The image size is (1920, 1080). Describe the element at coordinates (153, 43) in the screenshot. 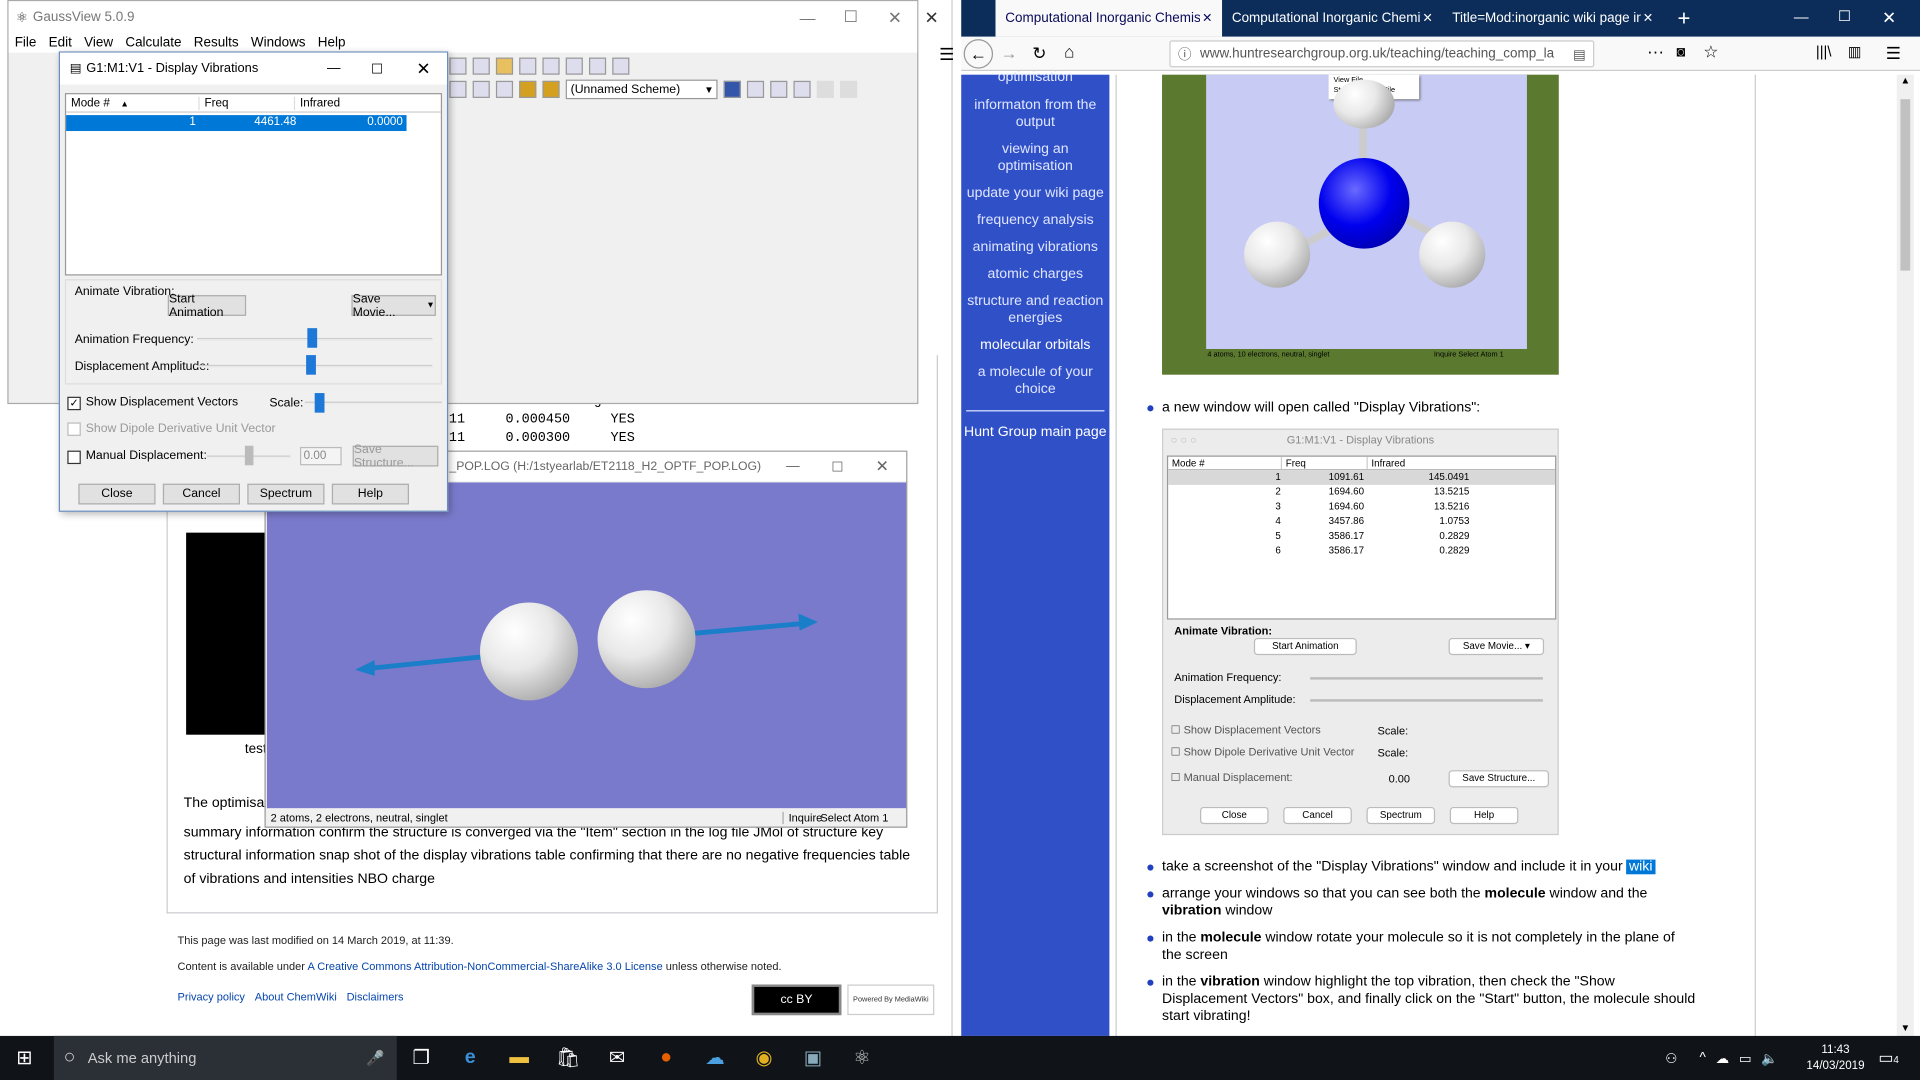

I see `menu-calculate: Calculate` at that location.